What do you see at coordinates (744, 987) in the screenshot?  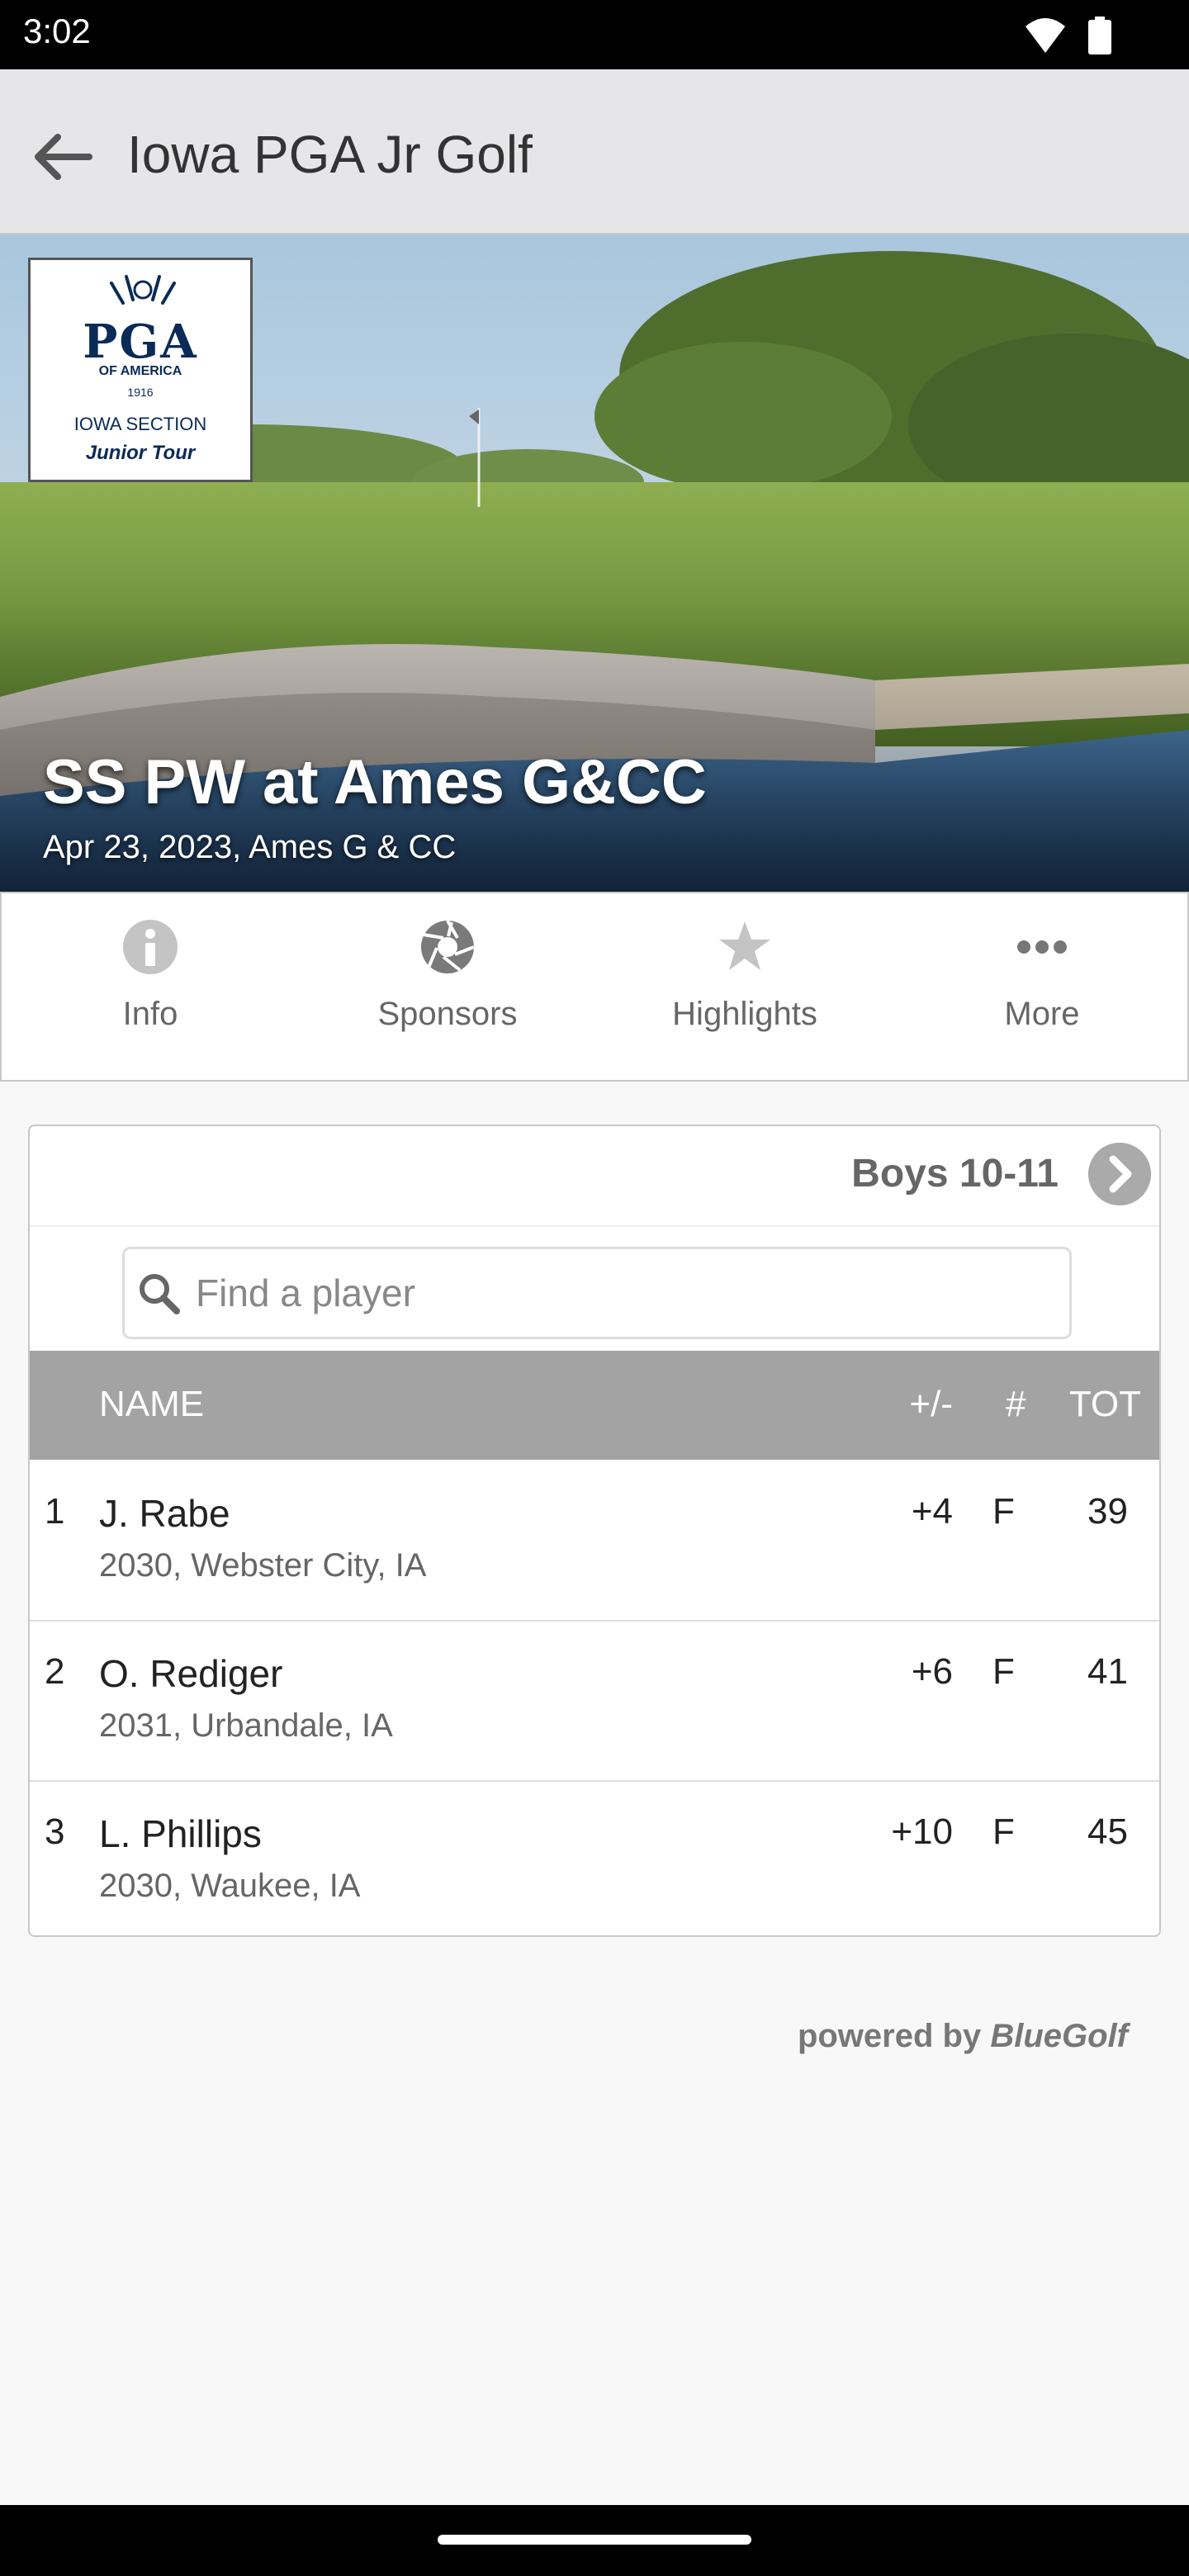 I see `tab-highlights: Highlights` at bounding box center [744, 987].